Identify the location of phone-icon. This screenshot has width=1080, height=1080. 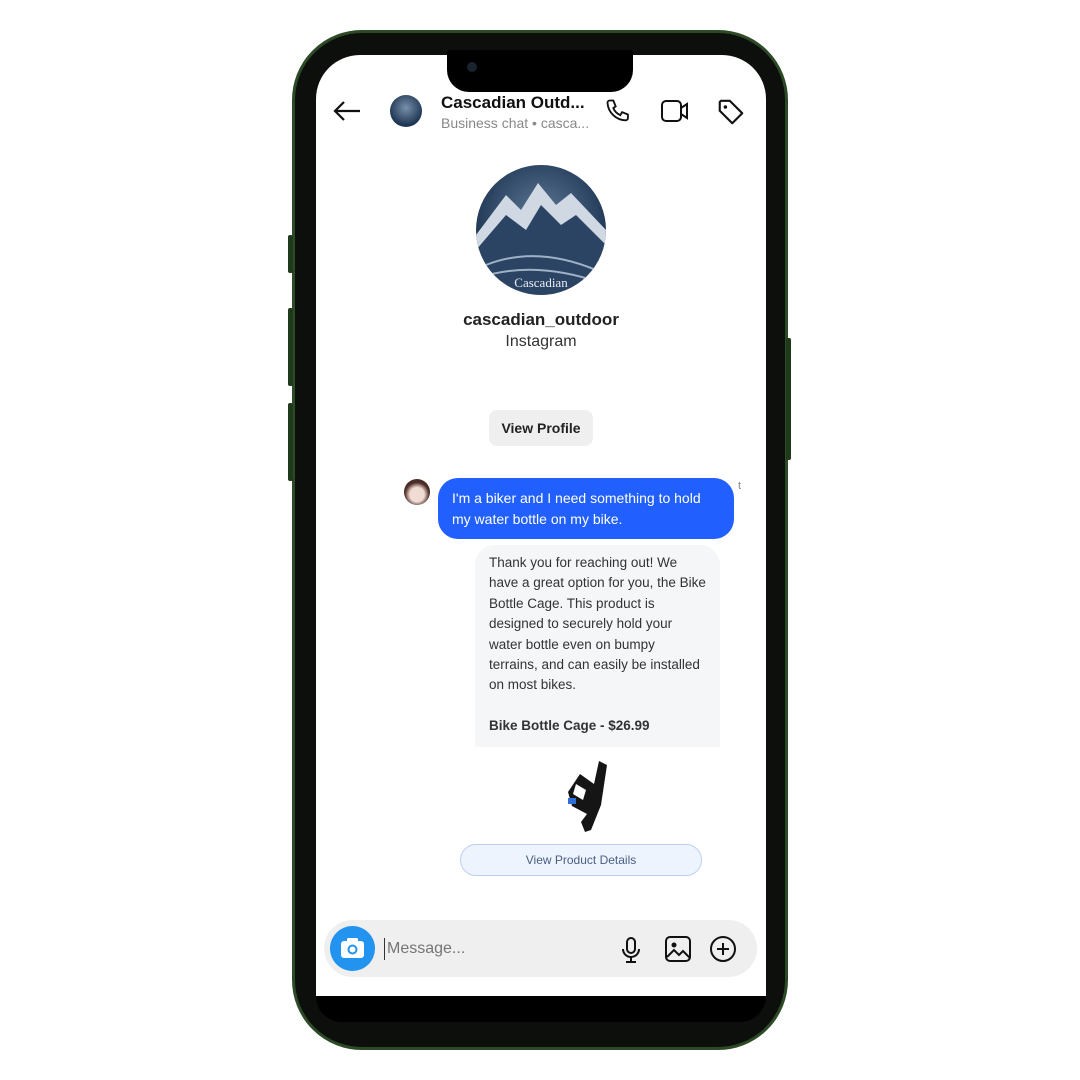
(618, 111).